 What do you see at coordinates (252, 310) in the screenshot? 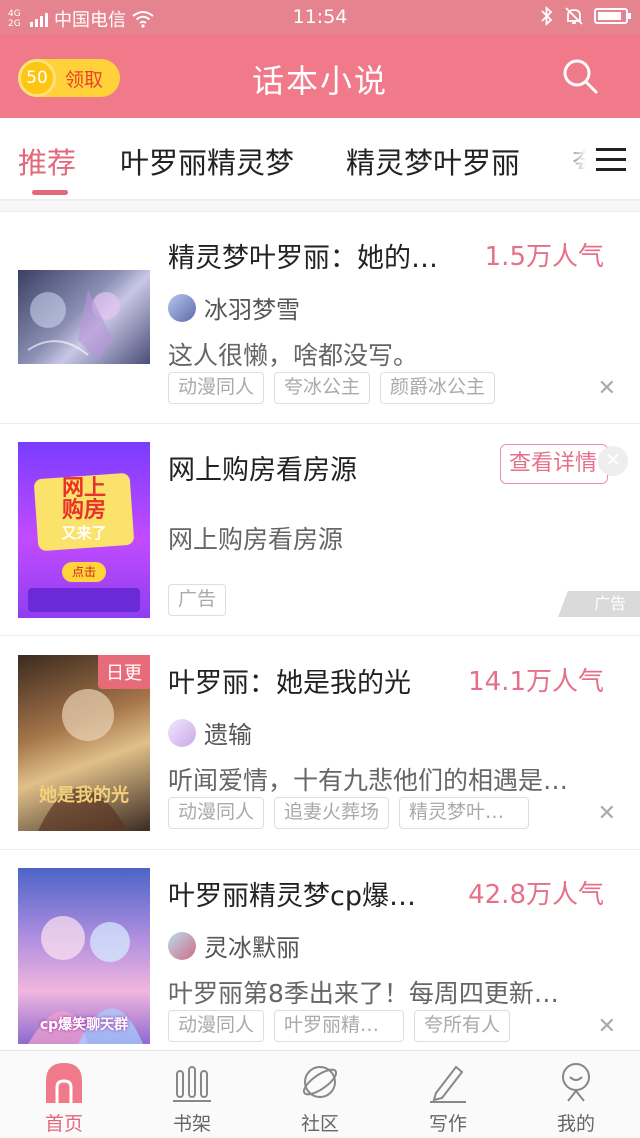
I see `author-name: 冰羽梦雪` at bounding box center [252, 310].